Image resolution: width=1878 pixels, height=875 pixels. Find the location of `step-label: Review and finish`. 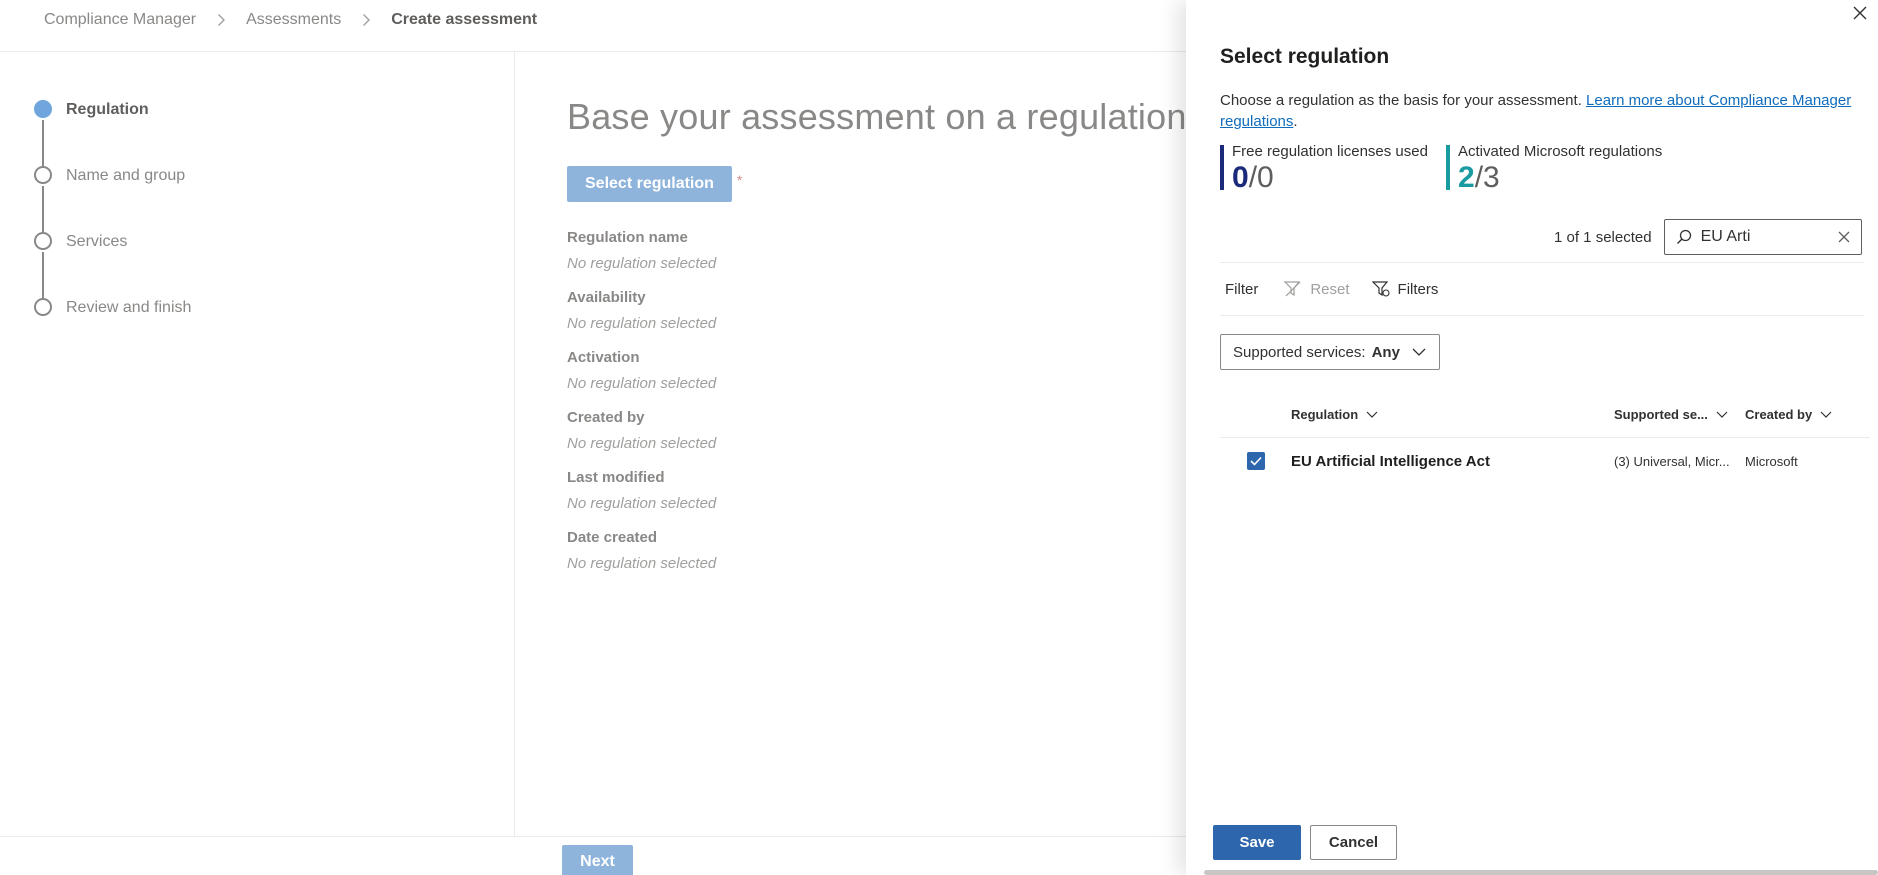

step-label: Review and finish is located at coordinates (129, 307).